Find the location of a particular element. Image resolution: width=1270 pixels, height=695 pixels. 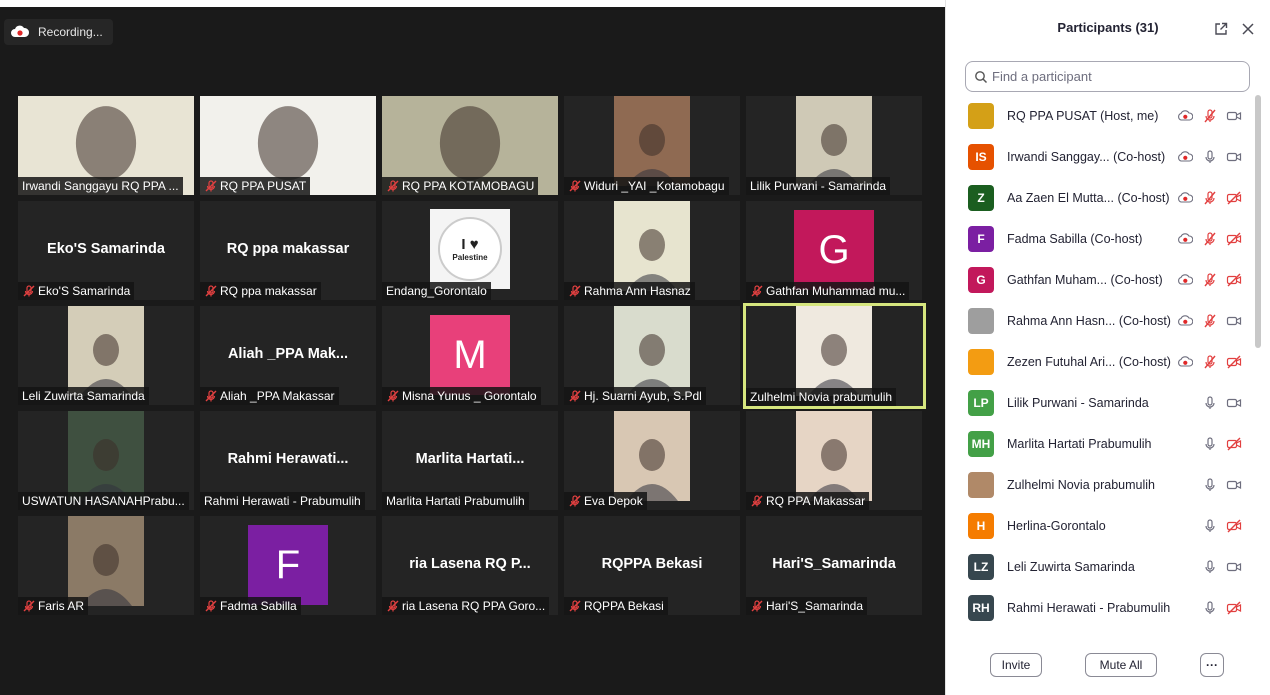

participant-row: F Fadma Sabilla (Co-host) is located at coordinates (1101, 238).